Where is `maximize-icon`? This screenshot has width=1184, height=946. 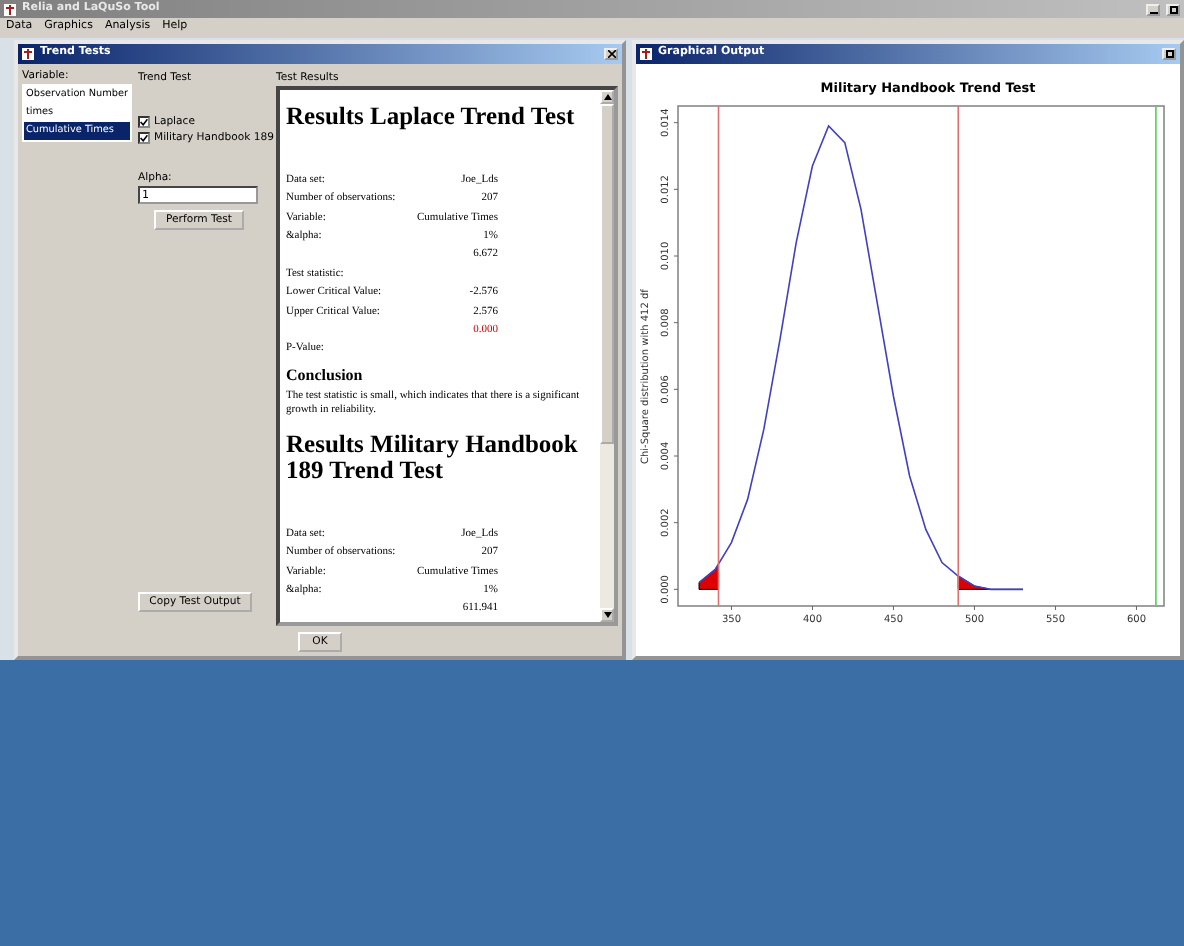
maximize-icon is located at coordinates (1169, 54).